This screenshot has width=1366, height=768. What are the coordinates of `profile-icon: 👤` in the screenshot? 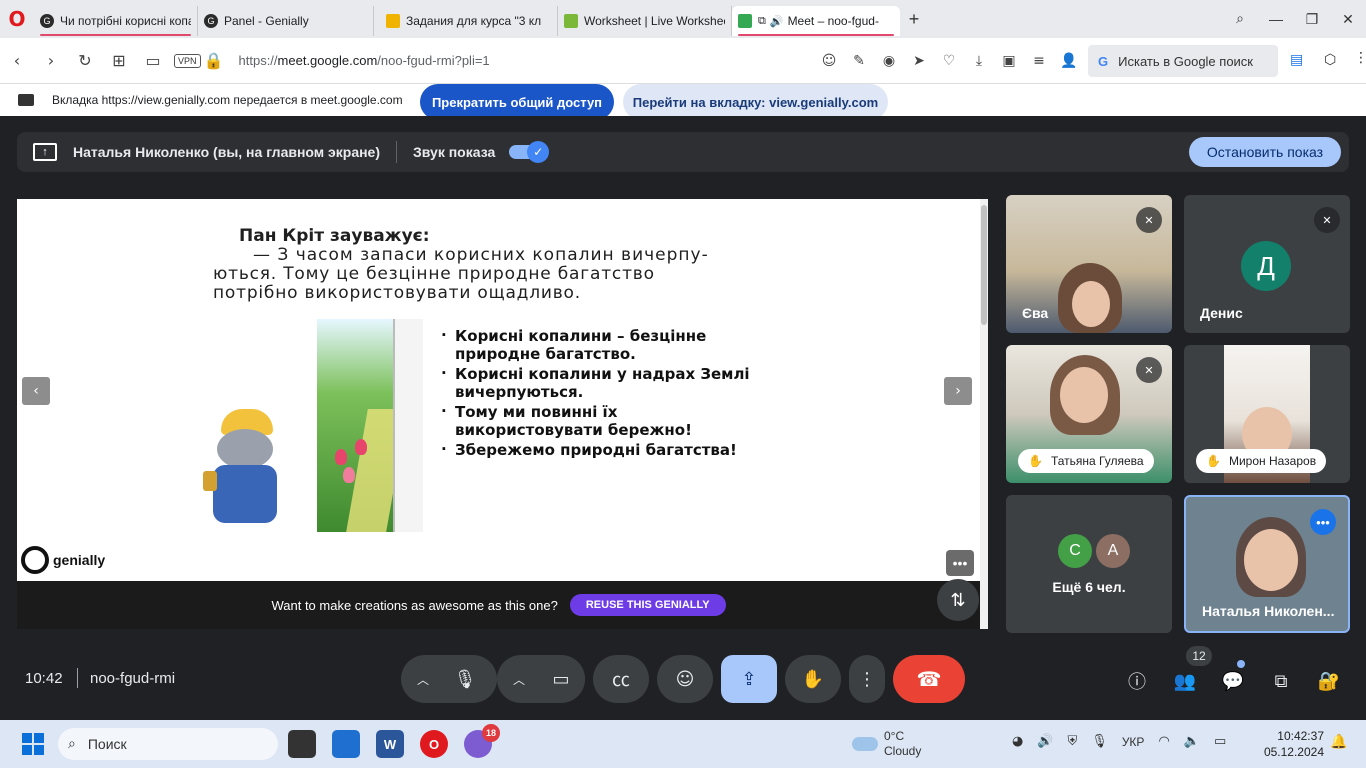 It's located at (1069, 61).